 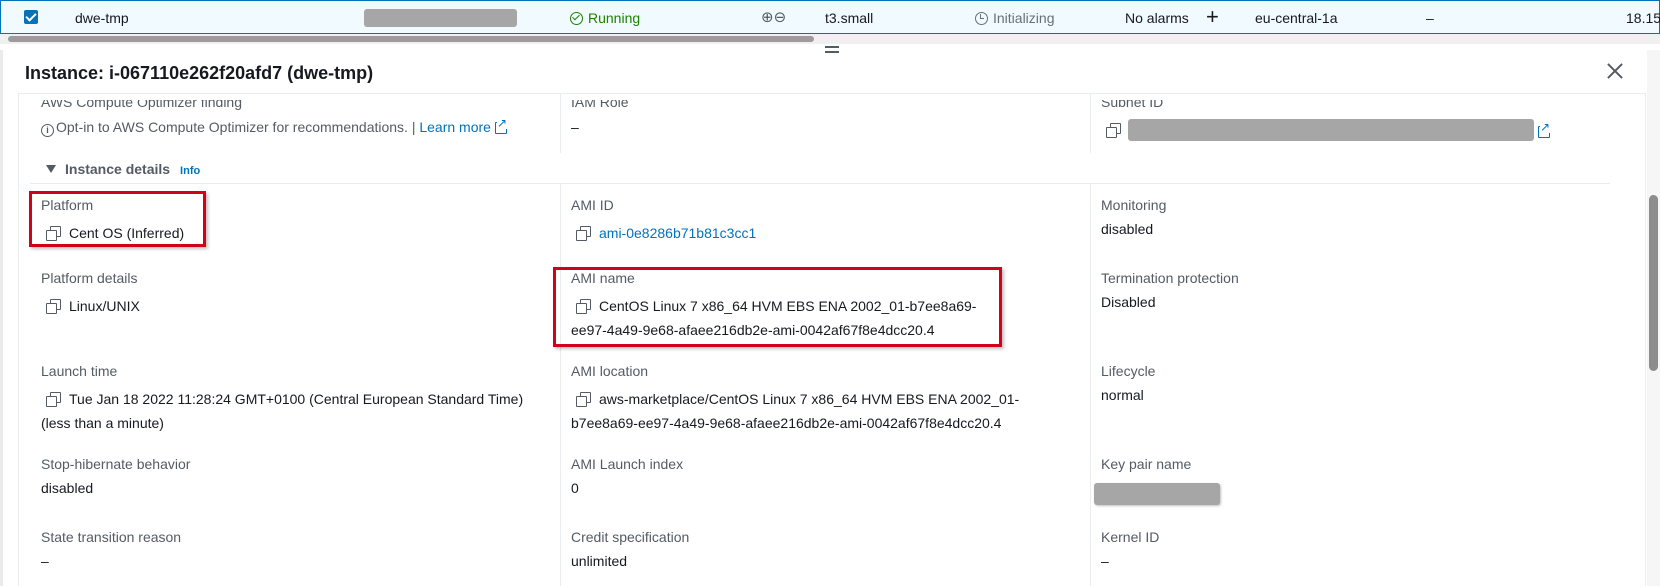 I want to click on kernel-id-label: Kernel ID, so click(x=1130, y=537).